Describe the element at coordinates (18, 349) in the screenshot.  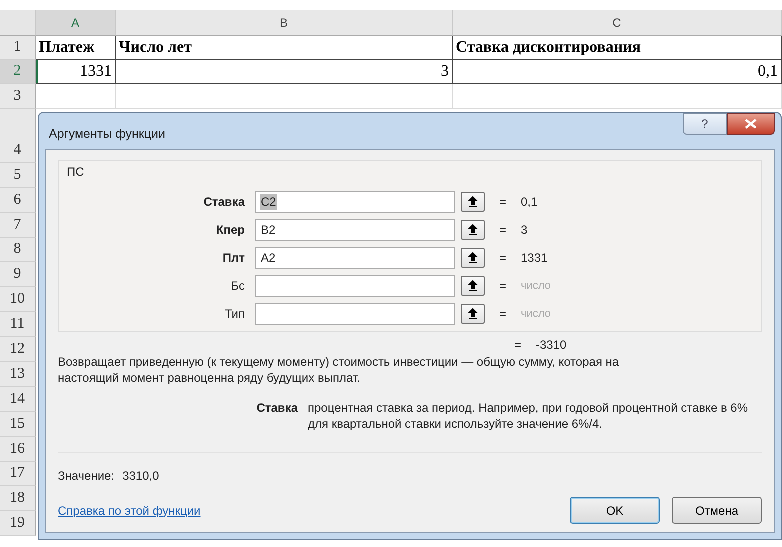
I see `row-header: 12` at that location.